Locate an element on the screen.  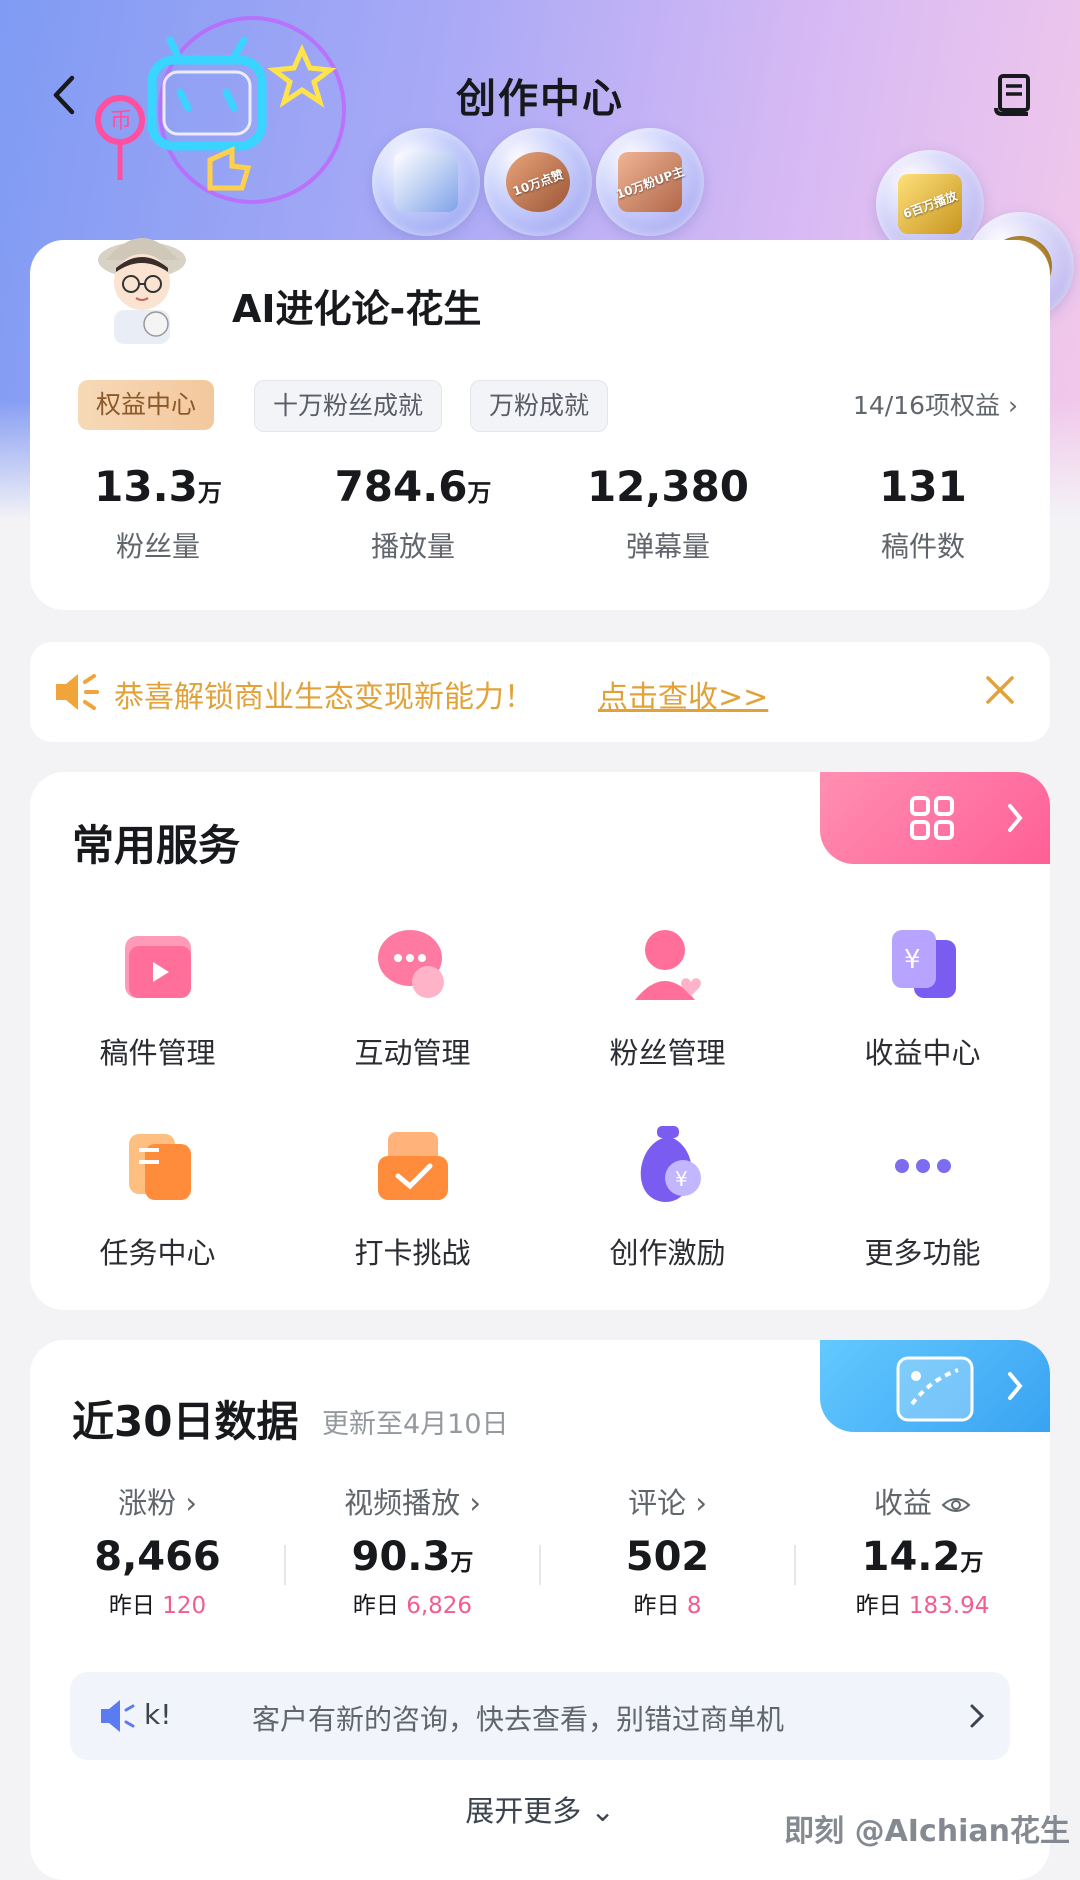
data-label: 视频播放 is located at coordinates (402, 1503).